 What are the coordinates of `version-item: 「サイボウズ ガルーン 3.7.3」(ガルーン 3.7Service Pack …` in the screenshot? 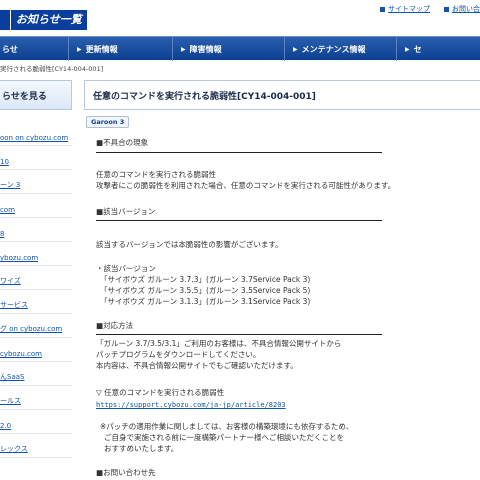 It's located at (205, 279).